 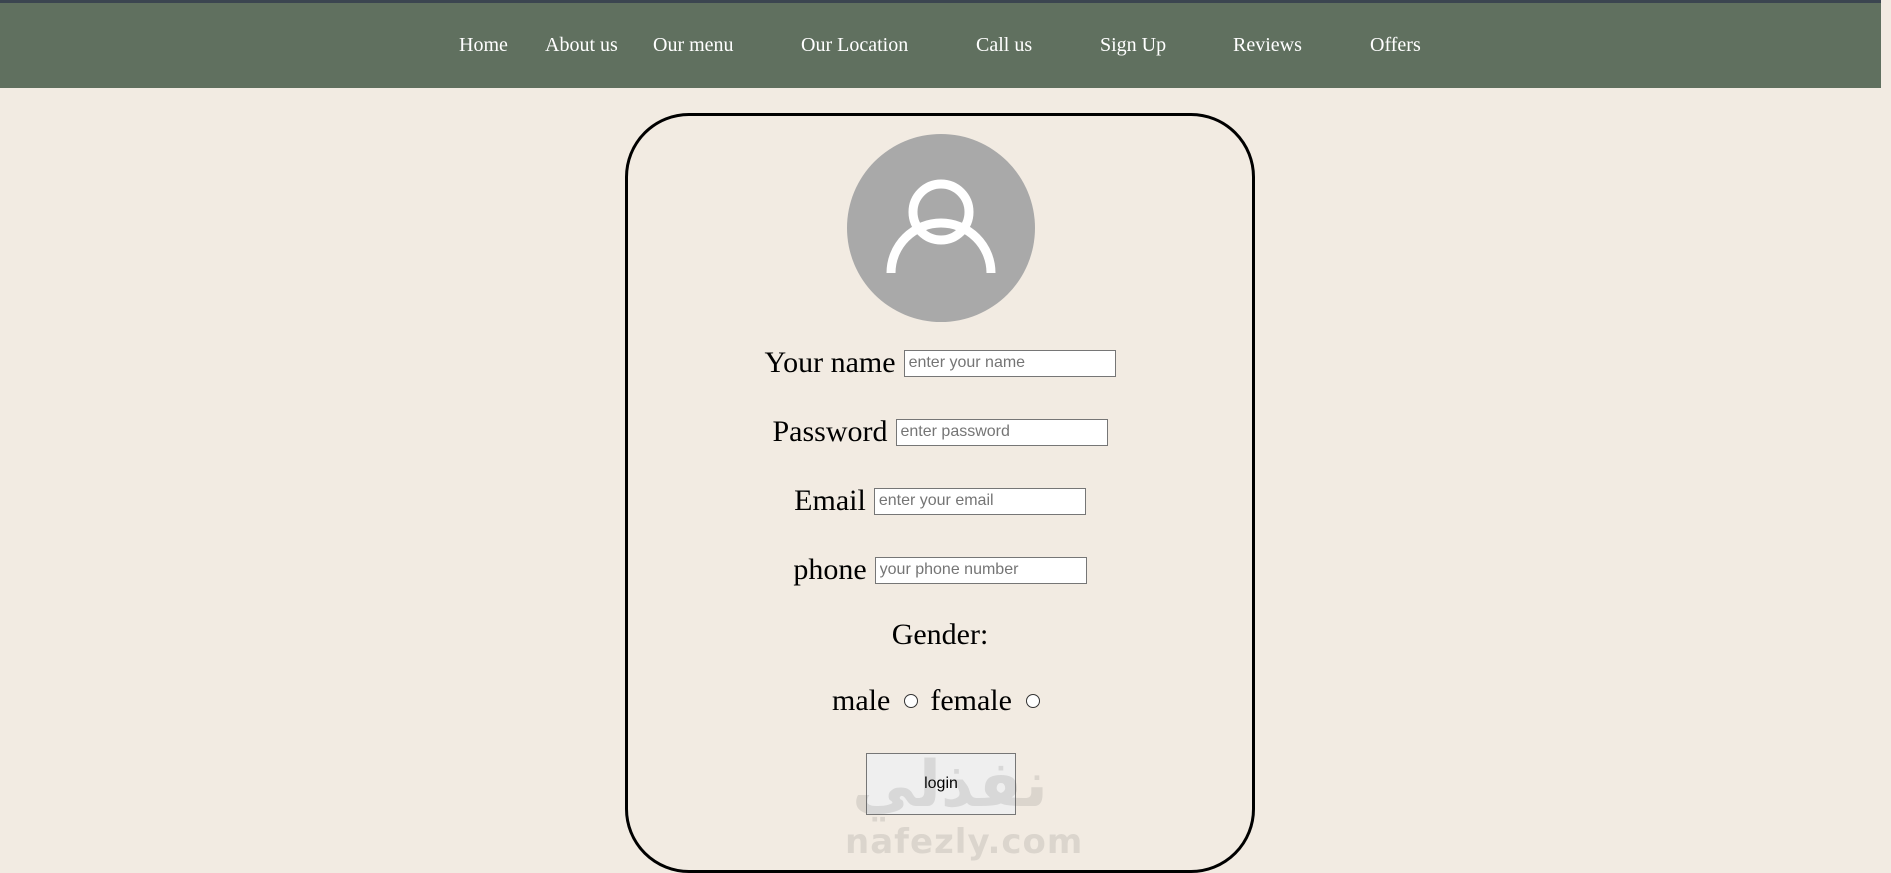 I want to click on male-label: male, so click(x=861, y=700).